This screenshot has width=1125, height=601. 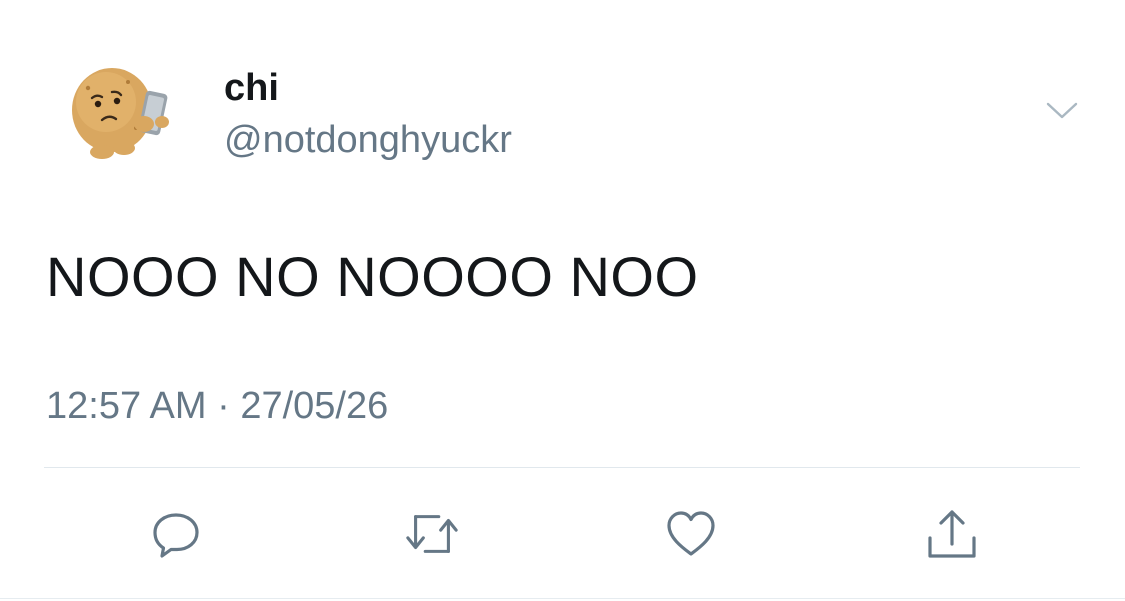 I want to click on like-button, so click(x=691, y=534).